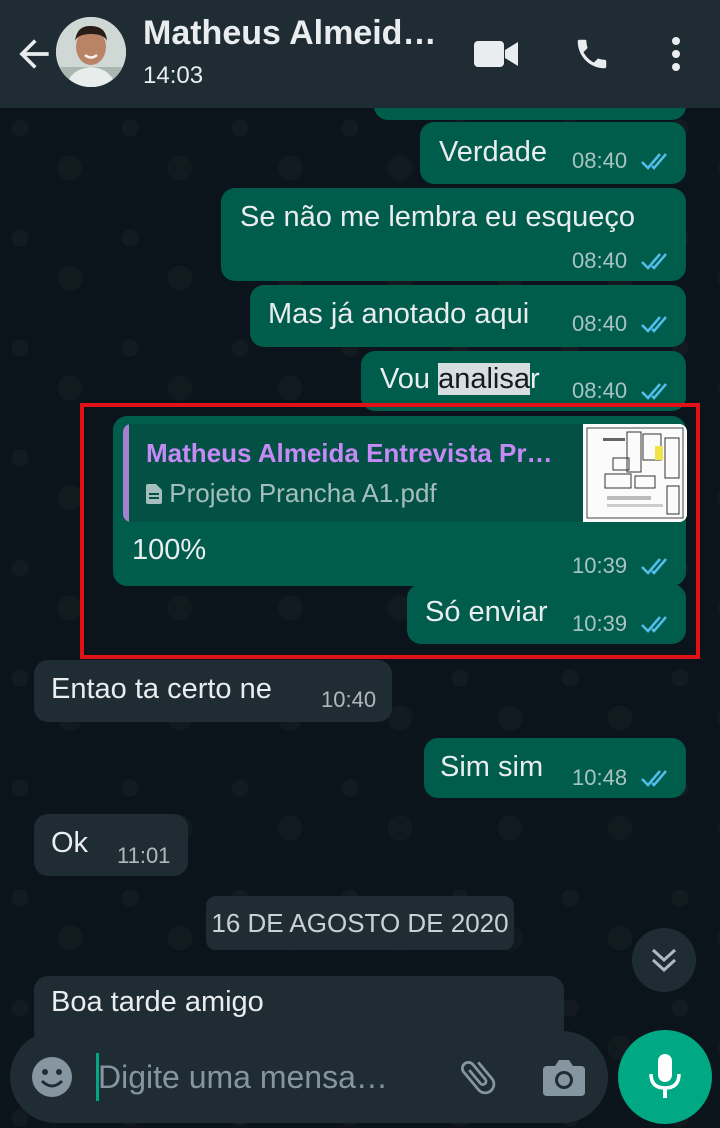 This screenshot has height=1128, width=720. Describe the element at coordinates (34, 54) in the screenshot. I see `back-arrow-icon` at that location.